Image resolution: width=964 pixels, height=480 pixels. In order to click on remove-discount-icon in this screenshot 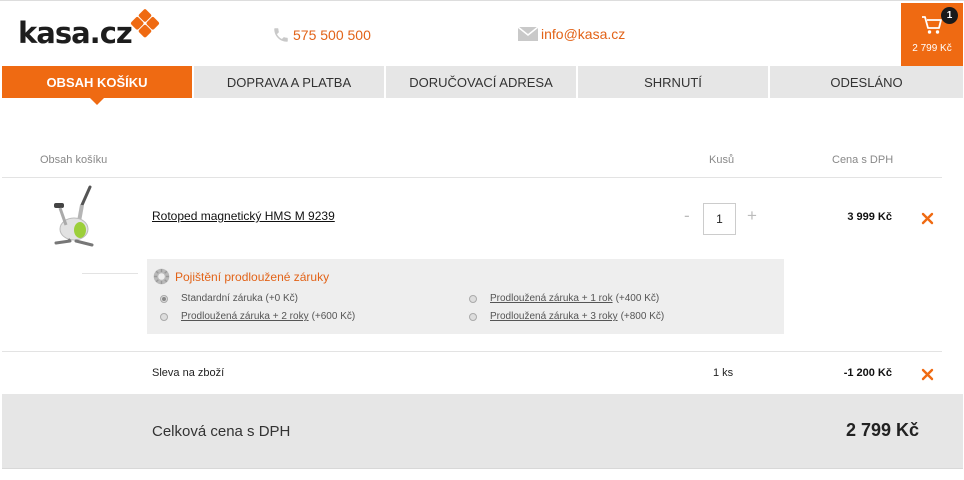, I will do `click(927, 374)`.